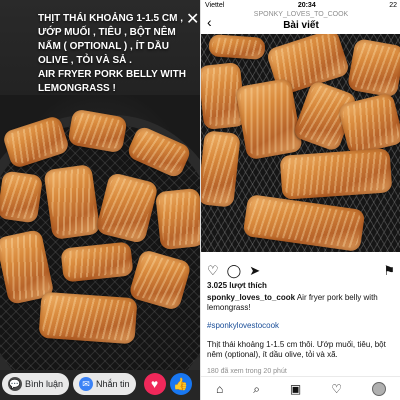  I want to click on home-icon: ⌂, so click(219, 389).